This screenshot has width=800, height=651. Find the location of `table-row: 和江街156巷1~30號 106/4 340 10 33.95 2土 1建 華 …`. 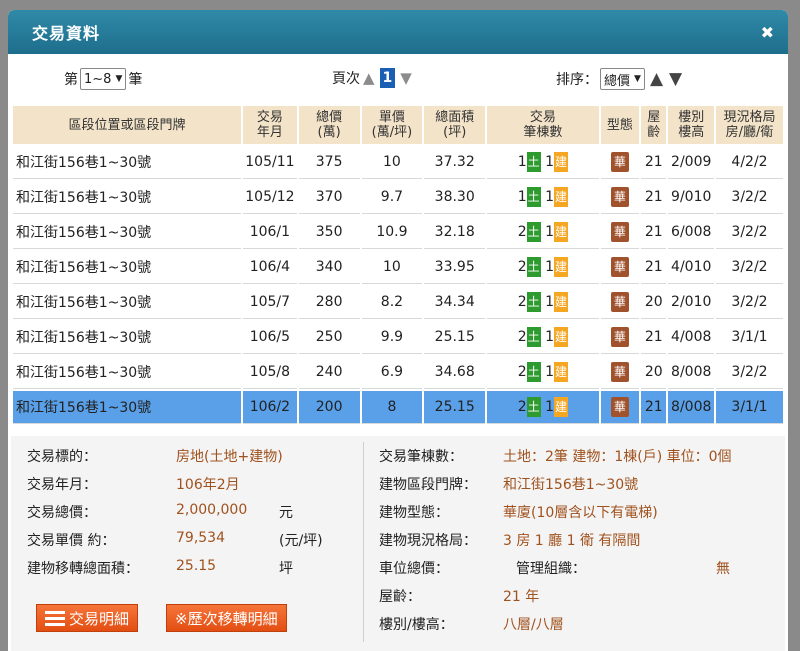

table-row: 和江街156巷1~30號 106/4 340 10 33.95 2土 1建 華 … is located at coordinates (398, 267).